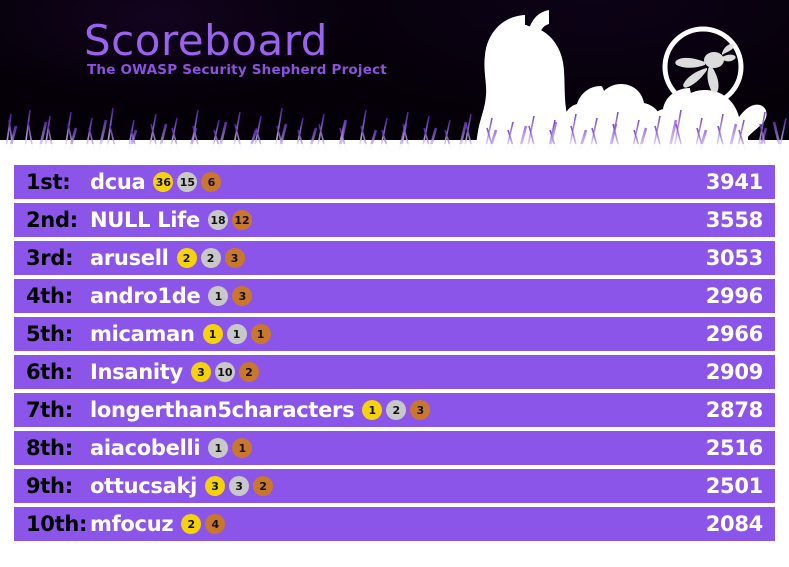 The width and height of the screenshot is (789, 567). Describe the element at coordinates (398, 524) in the screenshot. I see `player-cell: mfocuz 2 4` at that location.